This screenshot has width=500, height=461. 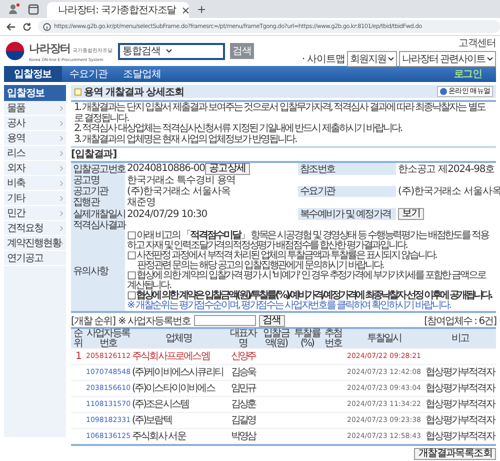 I want to click on sidebar-item: 민간, so click(x=16, y=213).